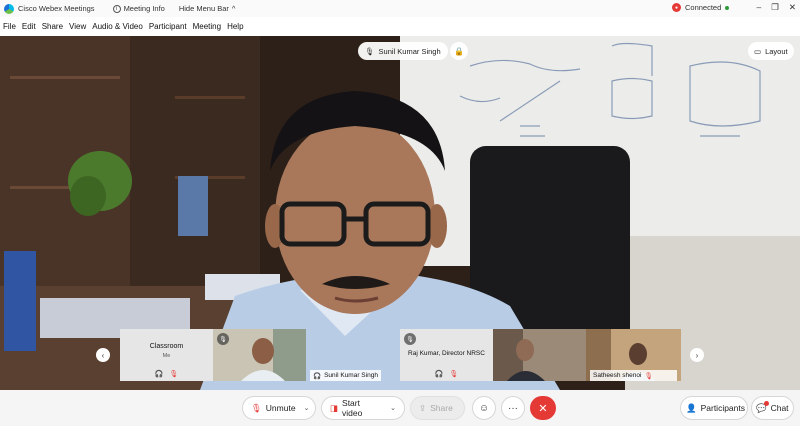  I want to click on share-button: ⇪ Share, so click(437, 408).